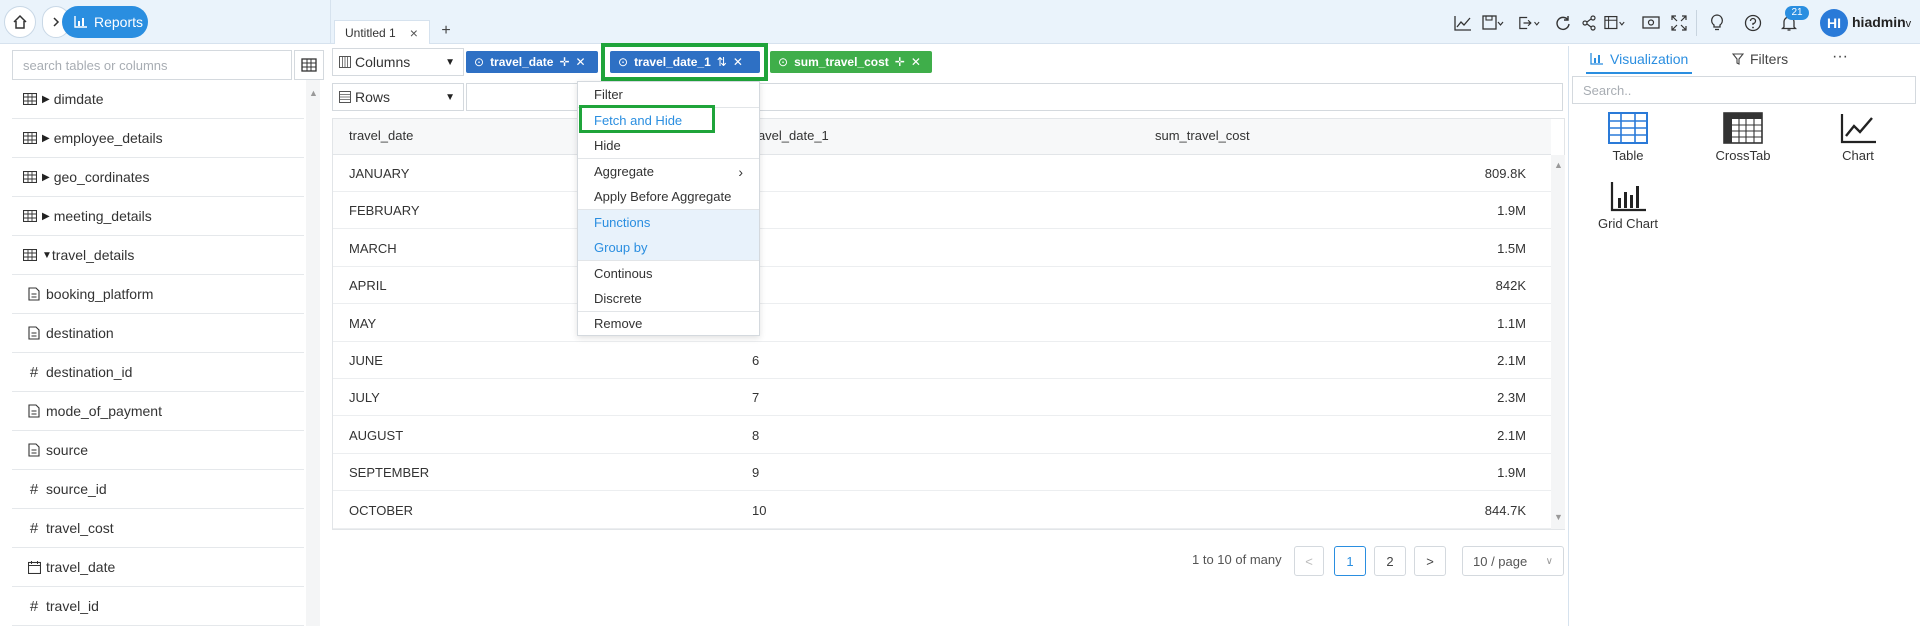 Image resolution: width=1920 pixels, height=626 pixels. I want to click on search-input, so click(152, 65).